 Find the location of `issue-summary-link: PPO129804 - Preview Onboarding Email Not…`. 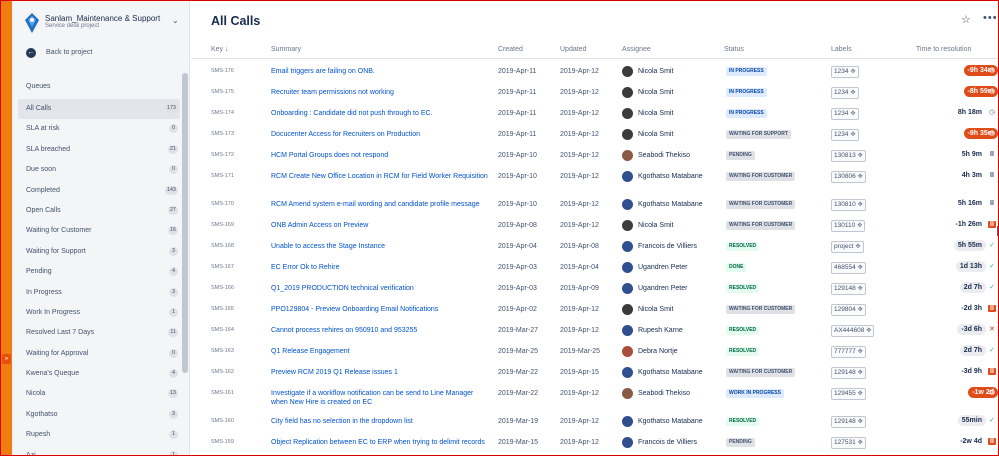

issue-summary-link: PPO129804 - Preview Onboarding Email Not… is located at coordinates (381, 309).